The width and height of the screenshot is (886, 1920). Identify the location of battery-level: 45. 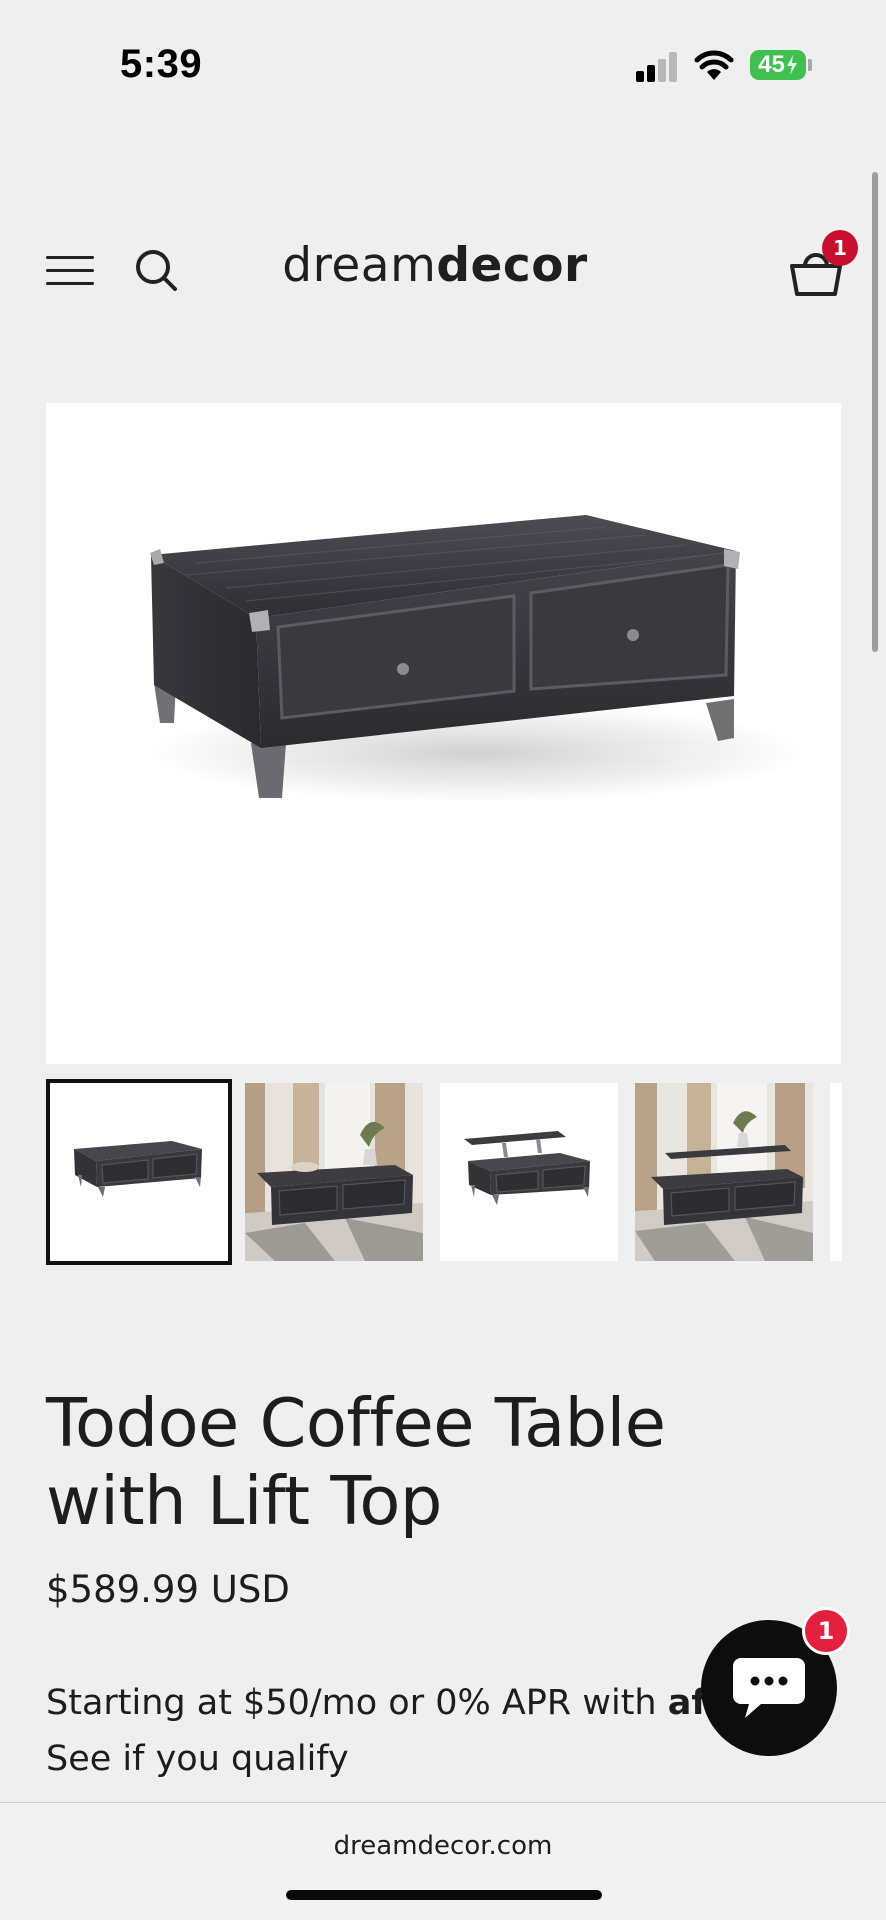
(771, 64).